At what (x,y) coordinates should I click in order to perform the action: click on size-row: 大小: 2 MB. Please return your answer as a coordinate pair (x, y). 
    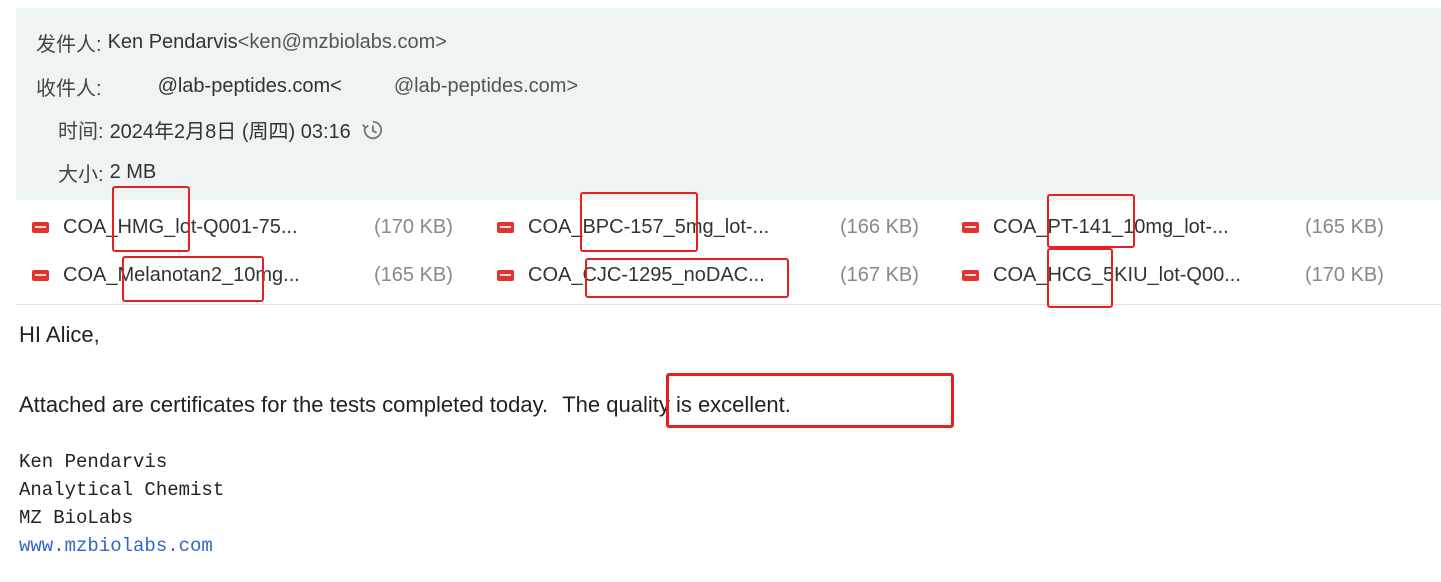
    Looking at the image, I should click on (107, 172).